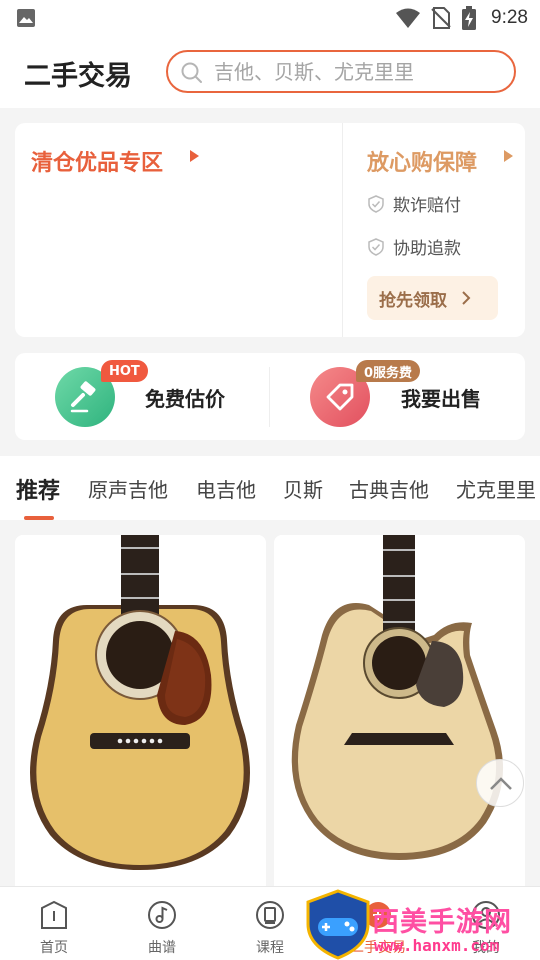 This screenshot has width=540, height=960. Describe the element at coordinates (97, 163) in the screenshot. I see `clearance-title: 清仓优品专区` at that location.